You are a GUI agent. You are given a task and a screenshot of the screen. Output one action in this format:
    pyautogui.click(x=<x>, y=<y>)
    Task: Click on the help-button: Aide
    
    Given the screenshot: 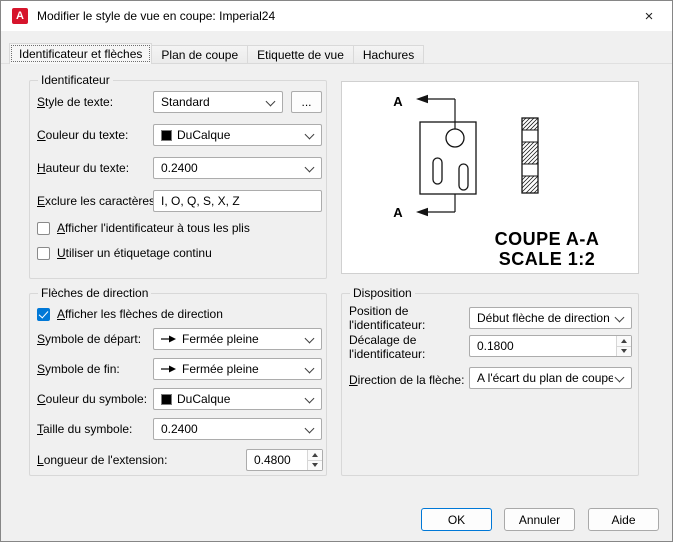 What is the action you would take?
    pyautogui.click(x=623, y=519)
    